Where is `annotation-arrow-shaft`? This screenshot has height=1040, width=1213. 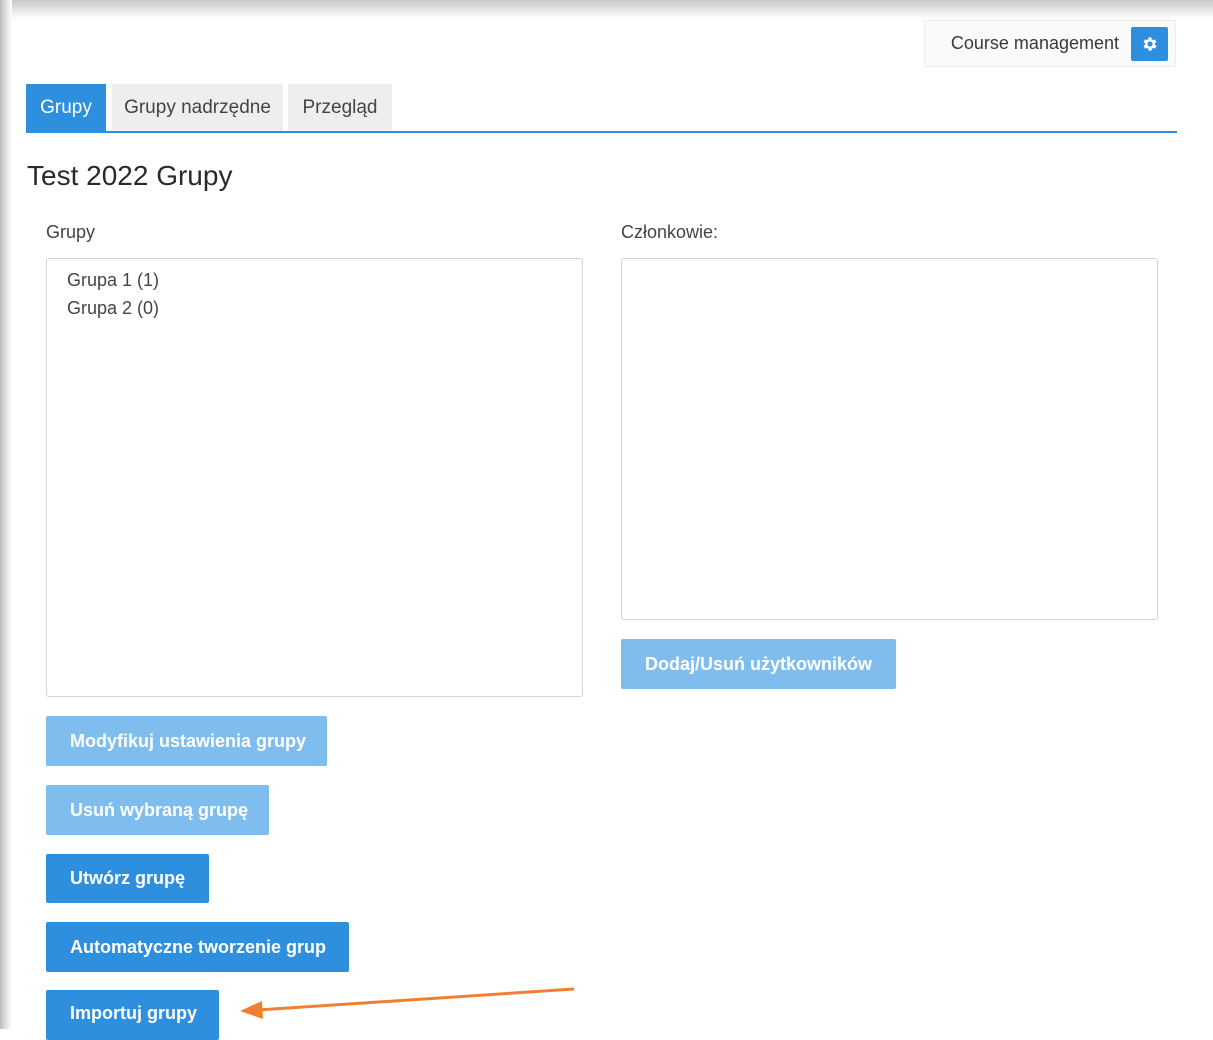 annotation-arrow-shaft is located at coordinates (416, 999).